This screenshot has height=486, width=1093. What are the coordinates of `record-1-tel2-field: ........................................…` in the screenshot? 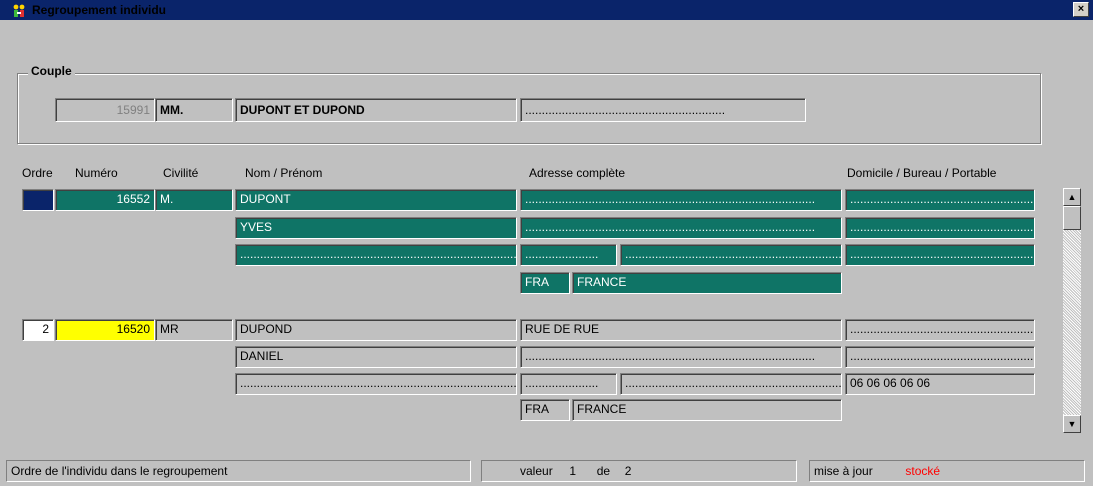 It's located at (940, 228).